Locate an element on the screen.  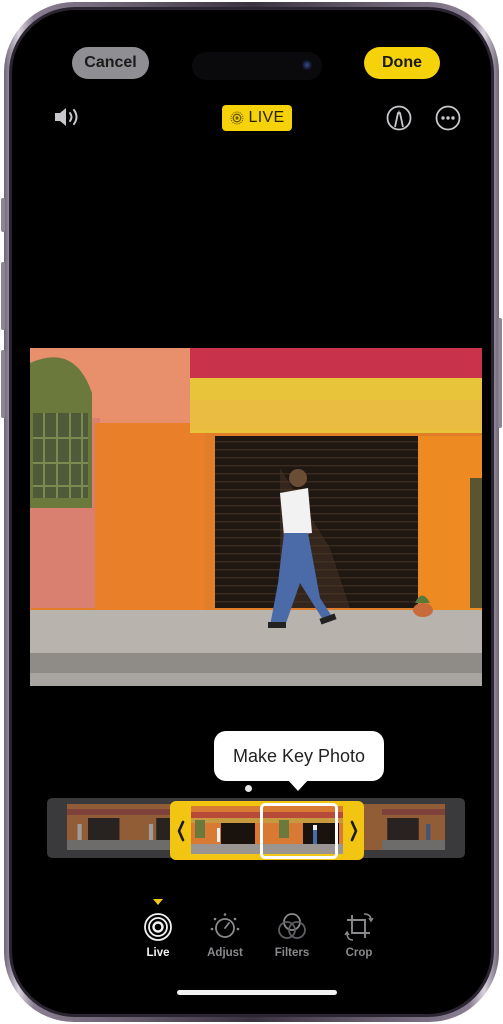
tool-filters: Filters is located at coordinates (292, 927).